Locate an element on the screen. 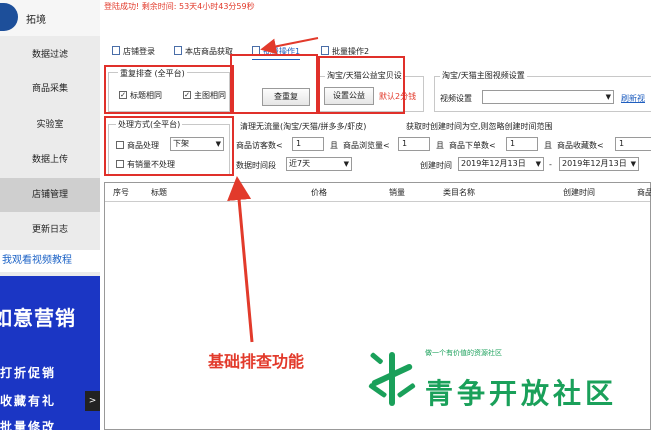 The height and width of the screenshot is (430, 651). annotation-arrows is located at coordinates (273, 190).